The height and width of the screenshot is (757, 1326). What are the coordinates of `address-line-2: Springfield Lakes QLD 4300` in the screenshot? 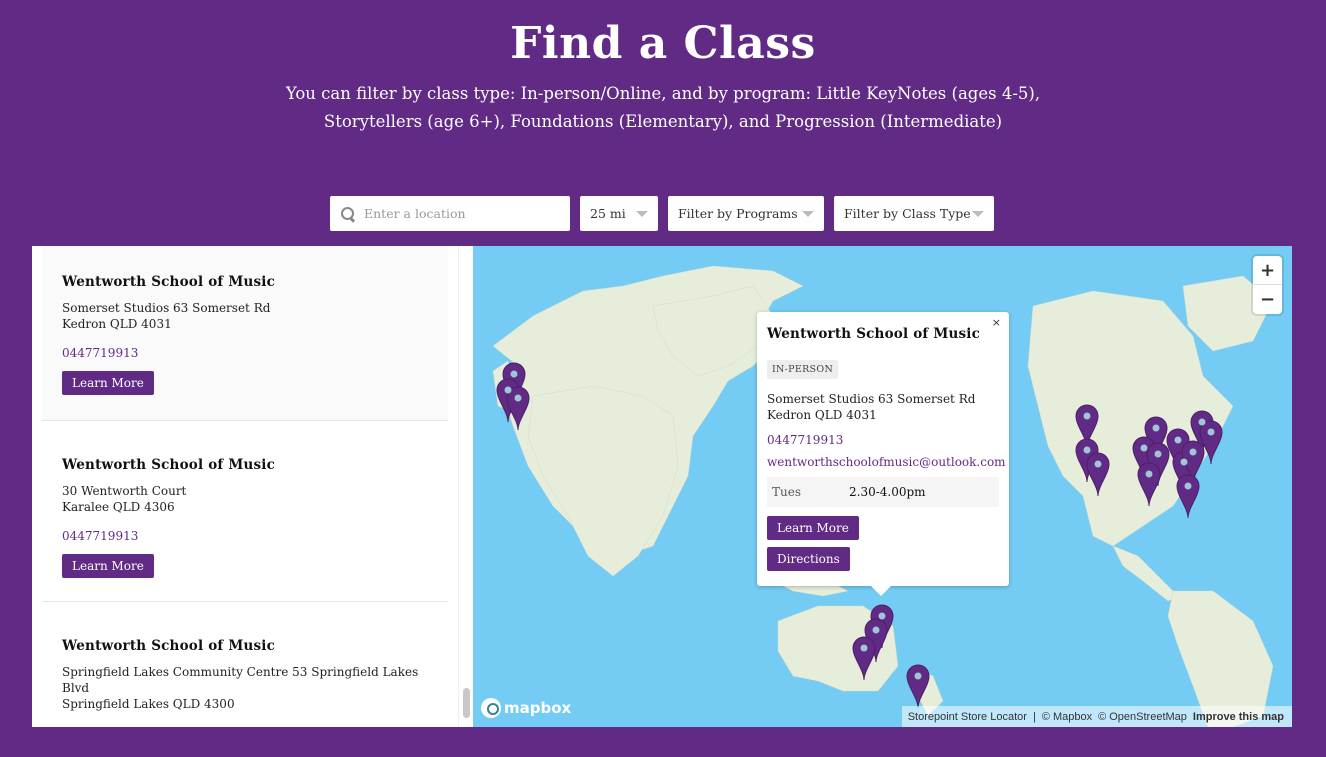 It's located at (148, 704).